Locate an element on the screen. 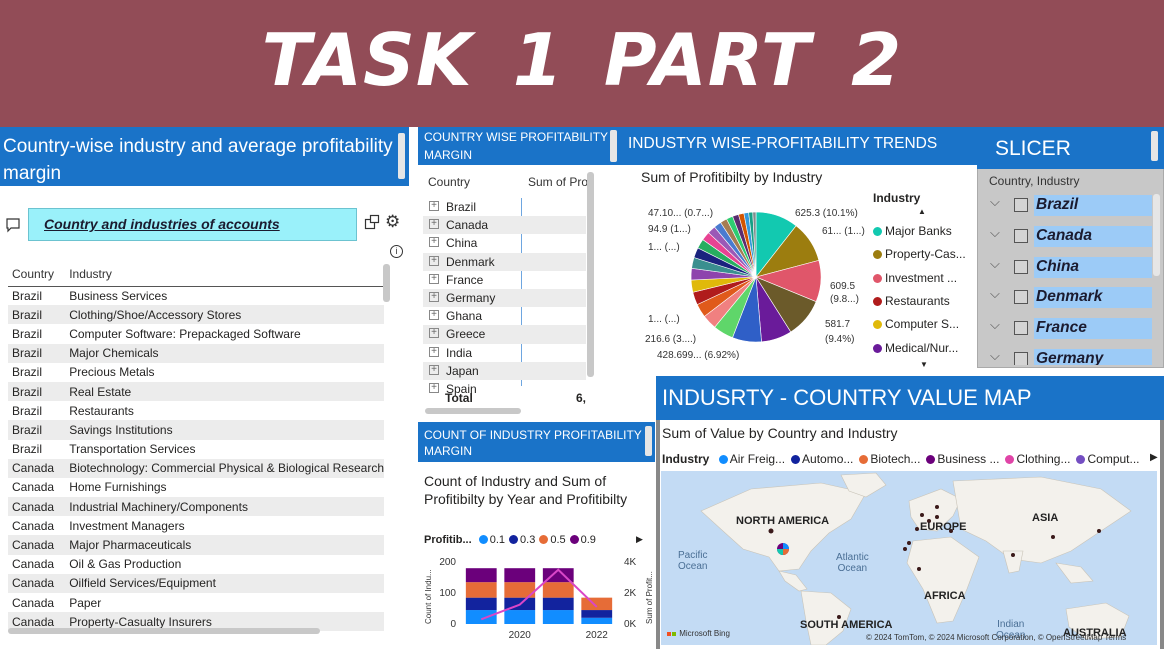  pie-legend-item: Major Banks is located at coordinates (923, 231).